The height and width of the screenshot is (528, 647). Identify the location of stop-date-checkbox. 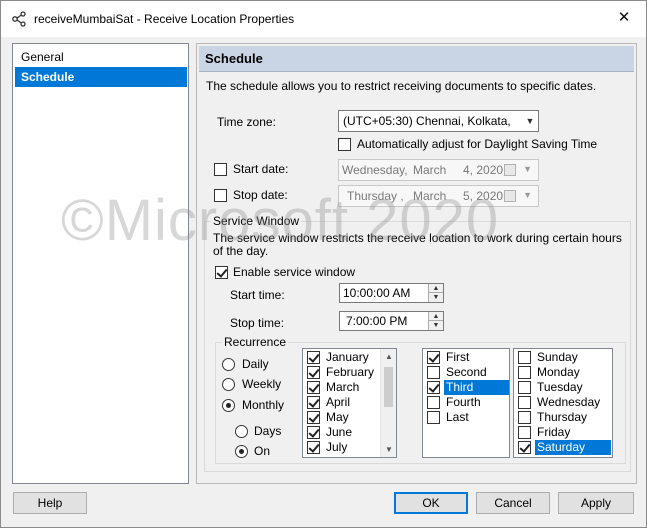
(220, 195).